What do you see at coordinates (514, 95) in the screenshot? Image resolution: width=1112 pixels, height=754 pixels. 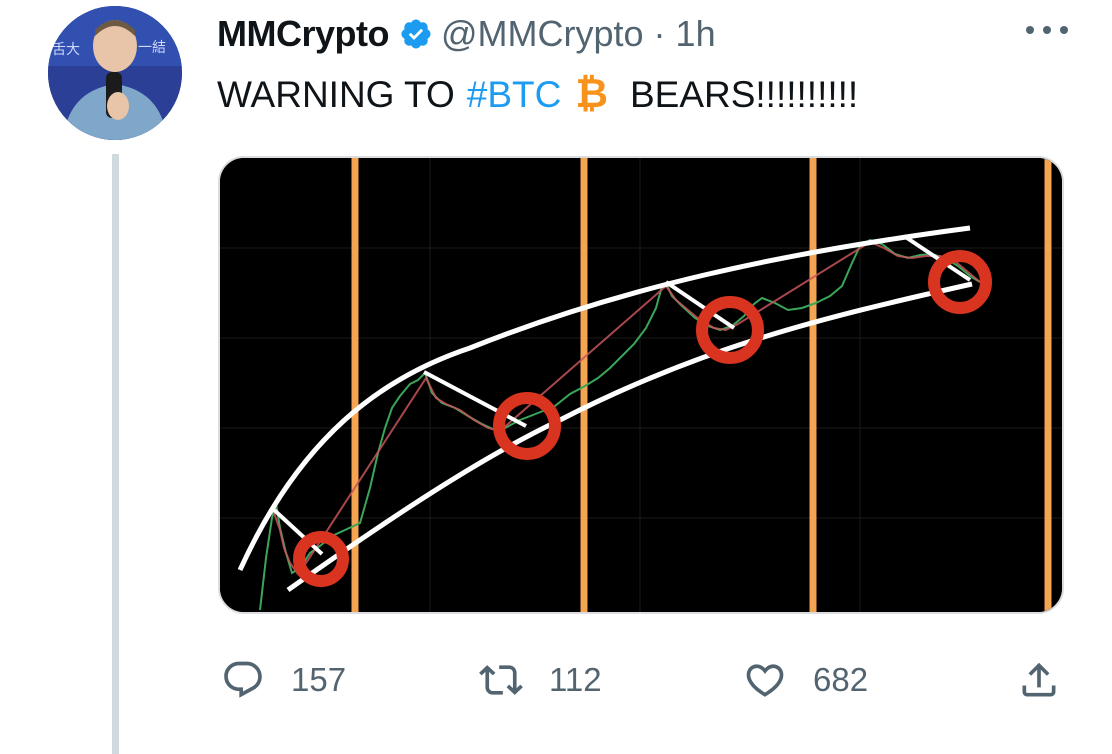 I see `hashtag-link: #BTC` at bounding box center [514, 95].